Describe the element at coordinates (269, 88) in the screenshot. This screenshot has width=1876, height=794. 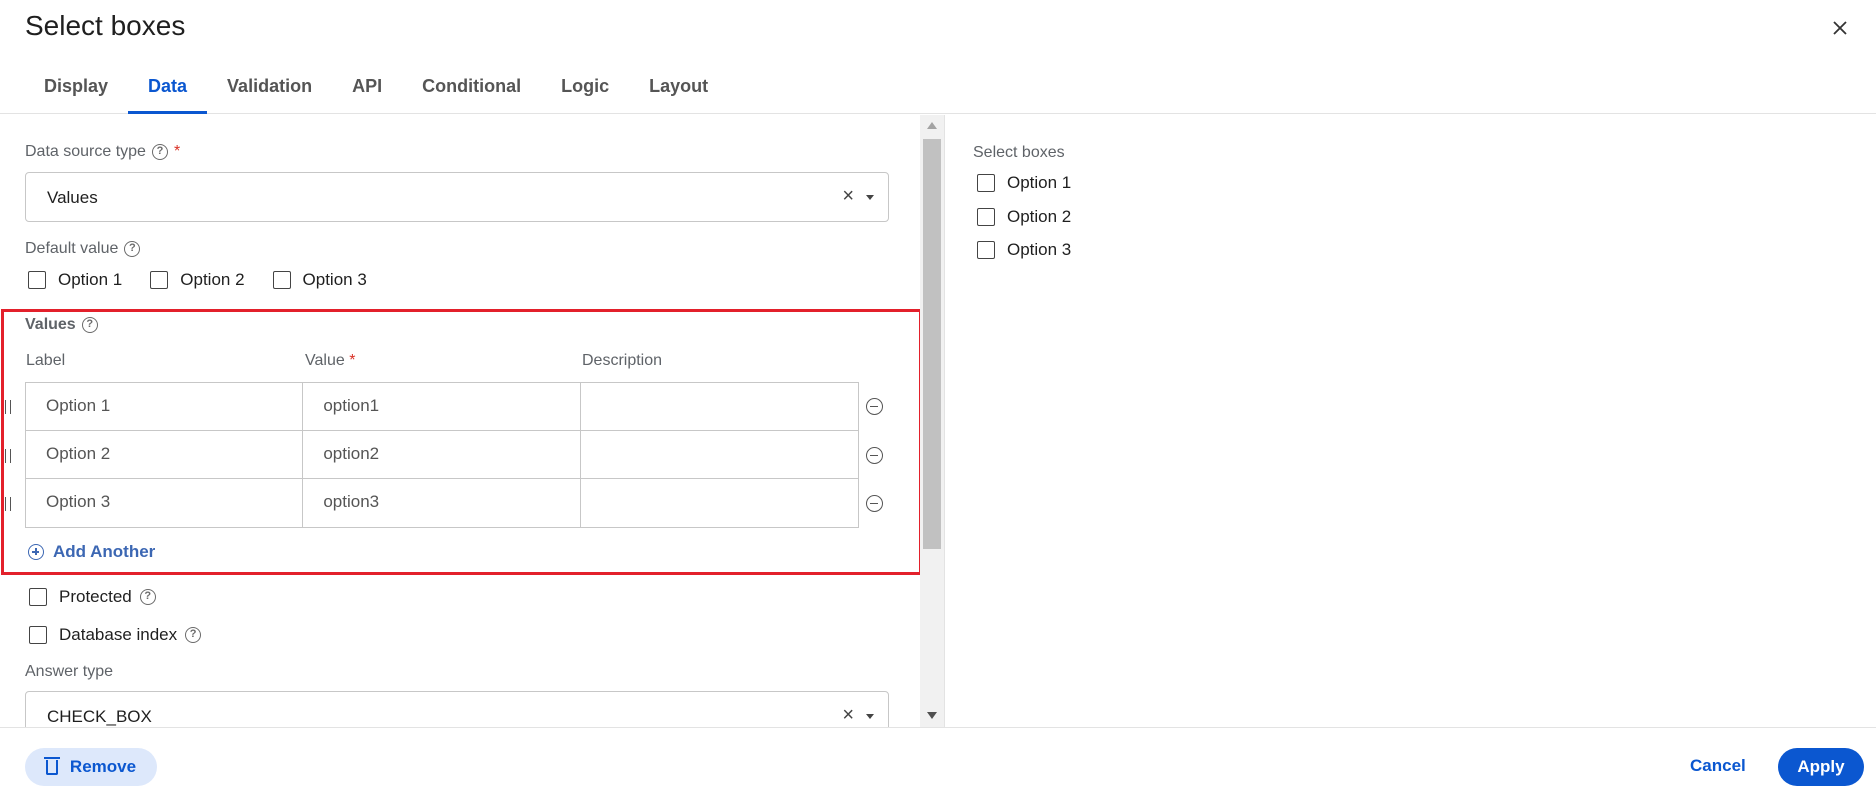
I see `tab-validation: Validation` at that location.